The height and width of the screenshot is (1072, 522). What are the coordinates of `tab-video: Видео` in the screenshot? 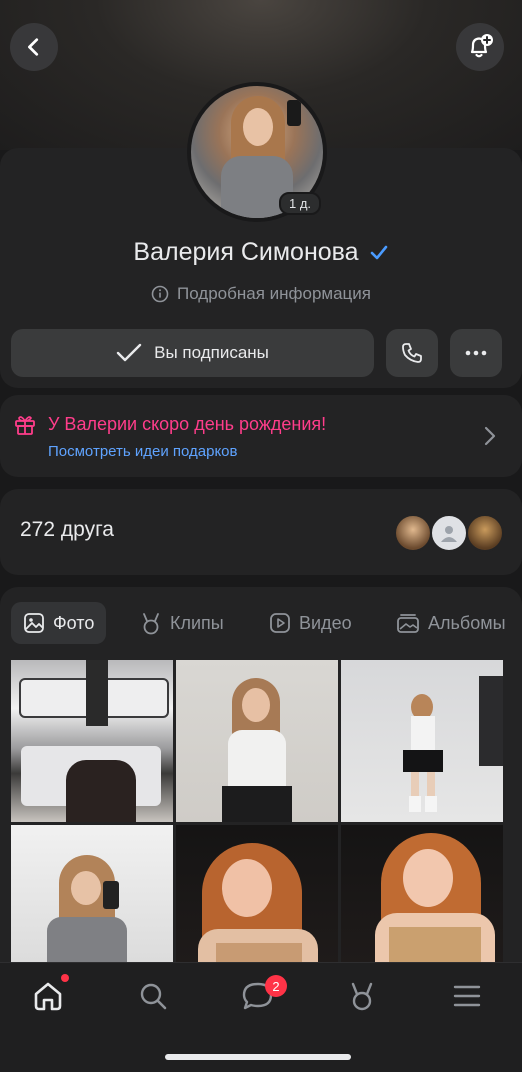 It's located at (310, 623).